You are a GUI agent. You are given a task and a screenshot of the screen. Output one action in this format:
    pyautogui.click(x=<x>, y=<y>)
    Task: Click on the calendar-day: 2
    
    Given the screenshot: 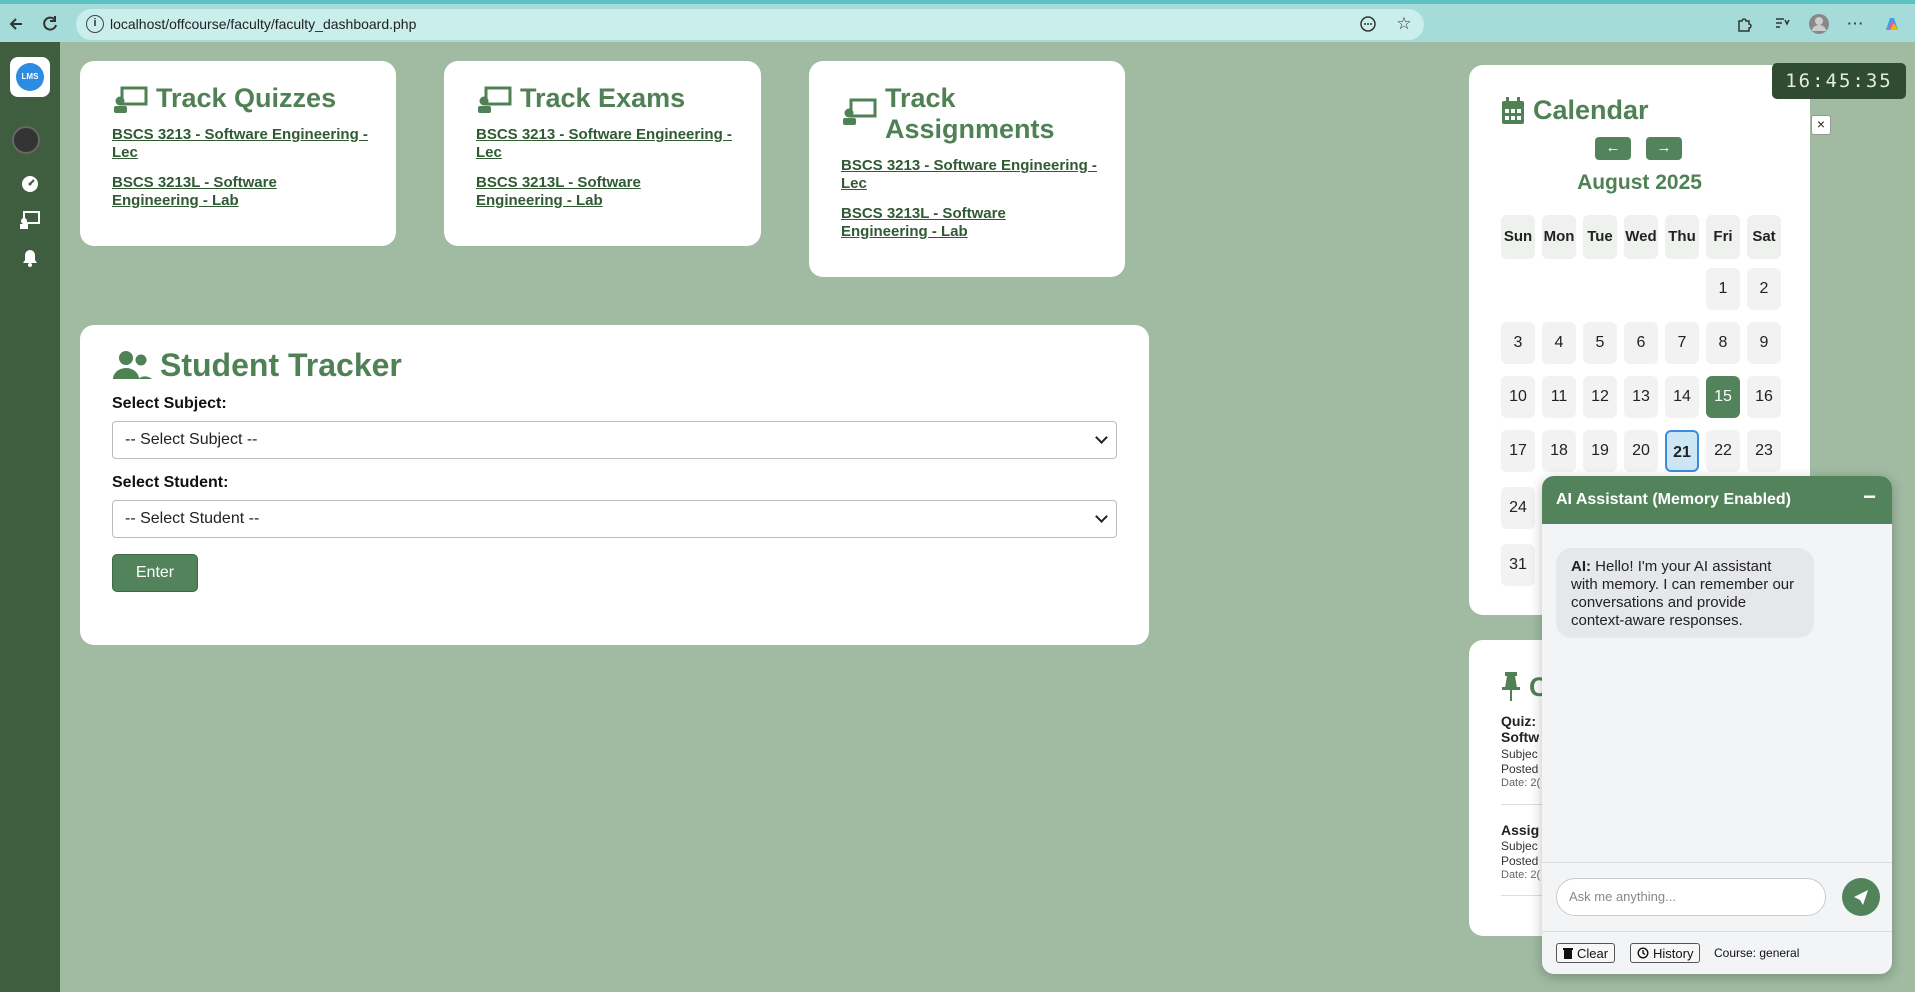 What is the action you would take?
    pyautogui.click(x=1764, y=289)
    